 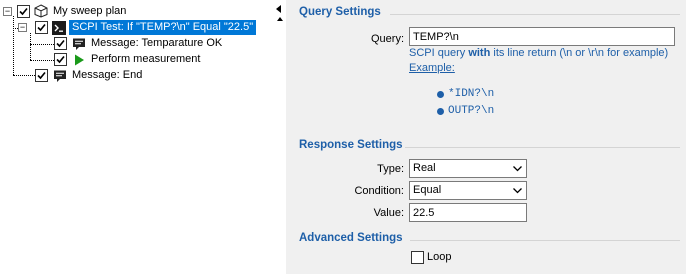 What do you see at coordinates (468, 212) in the screenshot?
I see `value-input` at bounding box center [468, 212].